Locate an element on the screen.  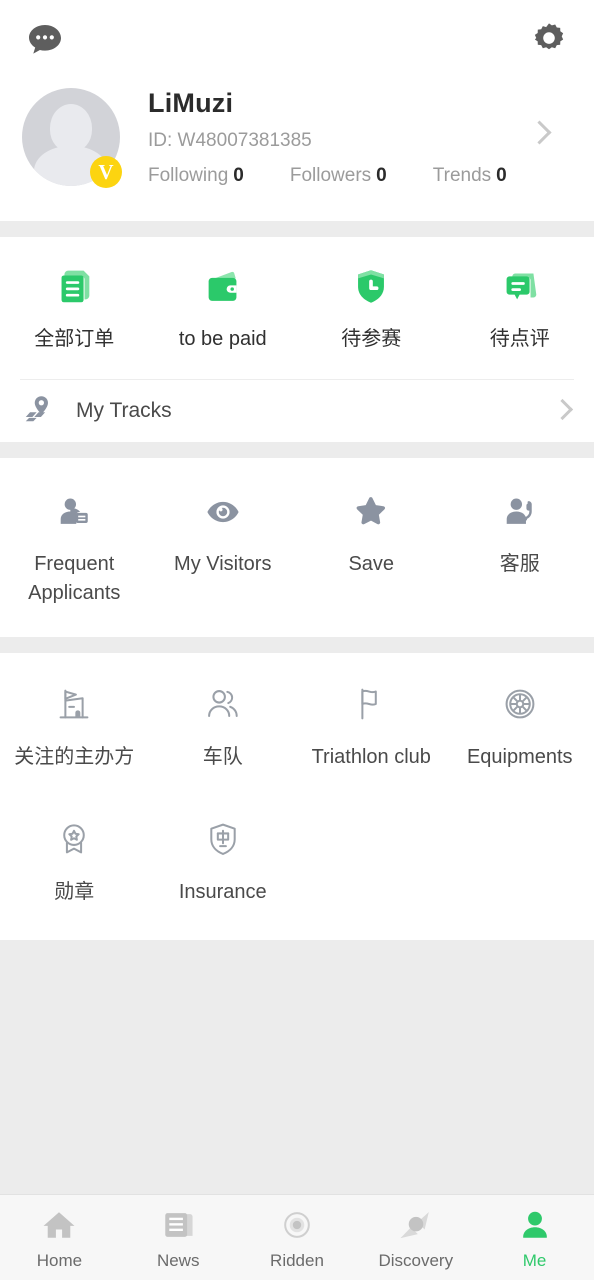
tool-item-team-label: 车队 is located at coordinates (222, 757).